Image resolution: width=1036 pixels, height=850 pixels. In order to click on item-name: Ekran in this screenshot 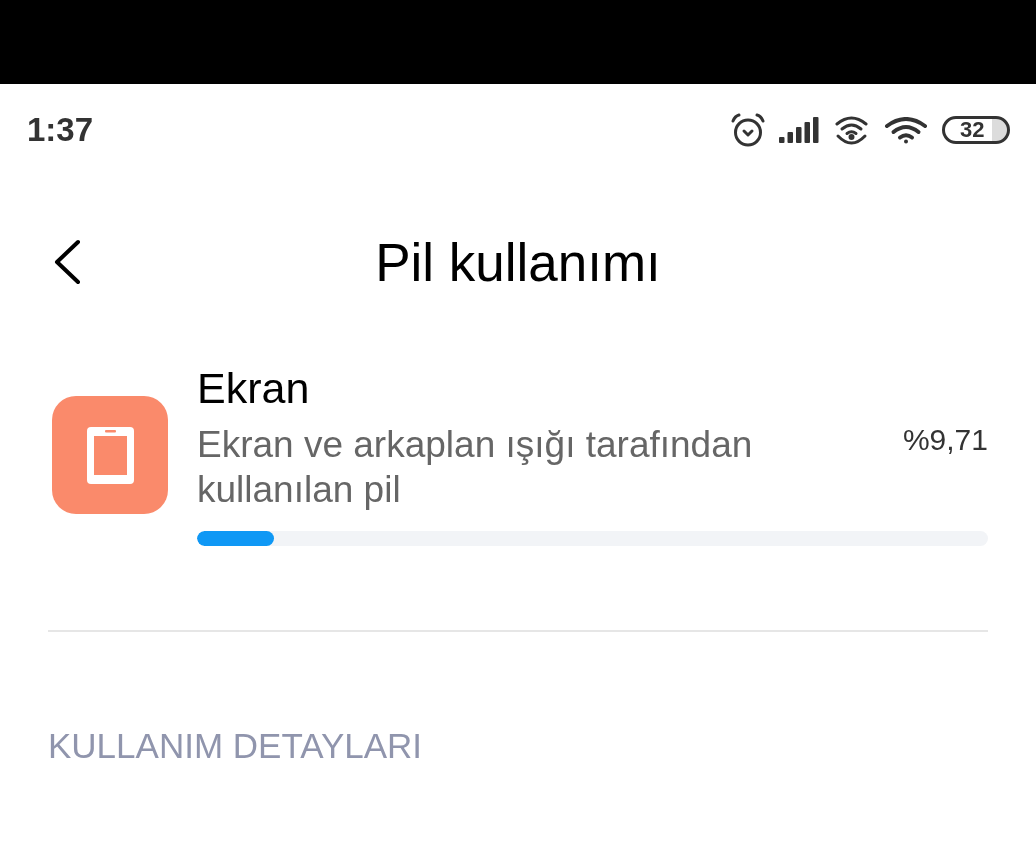, I will do `click(253, 388)`.